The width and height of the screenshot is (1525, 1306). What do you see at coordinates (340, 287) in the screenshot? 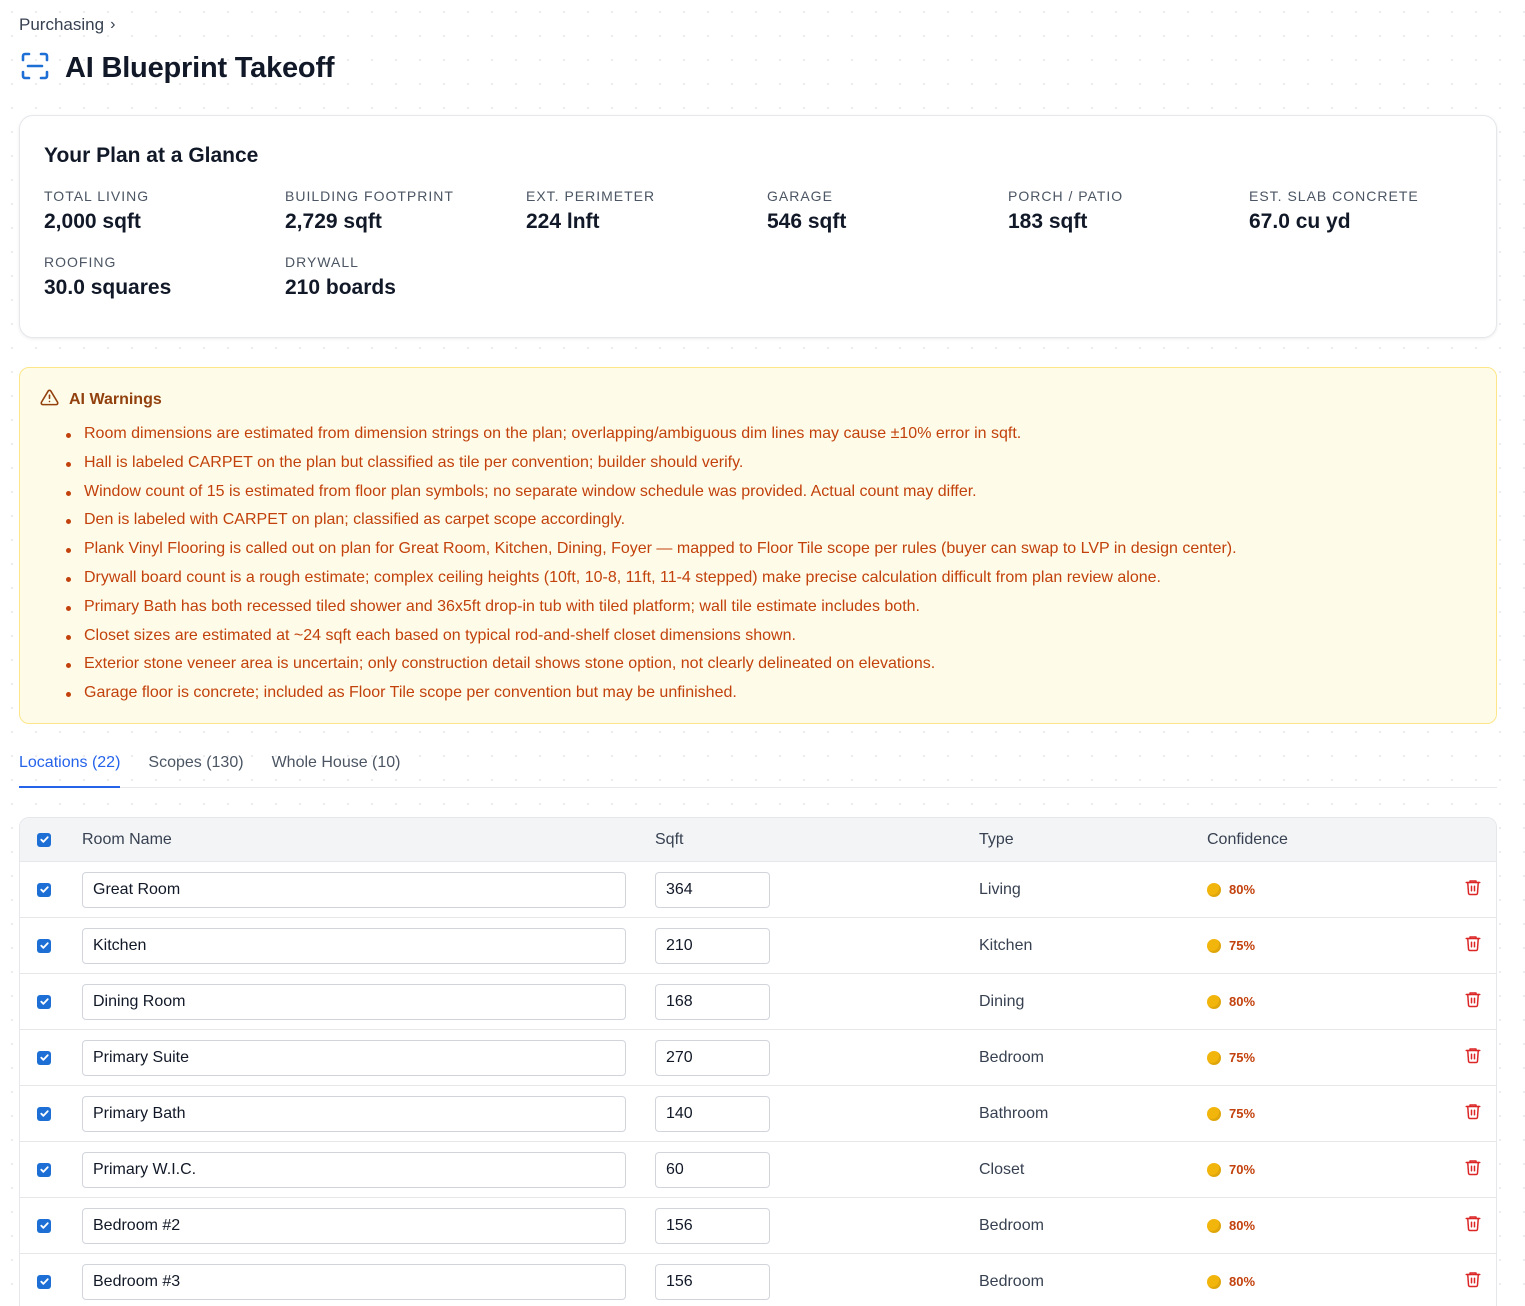
I see `metric-value: 210 boards` at bounding box center [340, 287].